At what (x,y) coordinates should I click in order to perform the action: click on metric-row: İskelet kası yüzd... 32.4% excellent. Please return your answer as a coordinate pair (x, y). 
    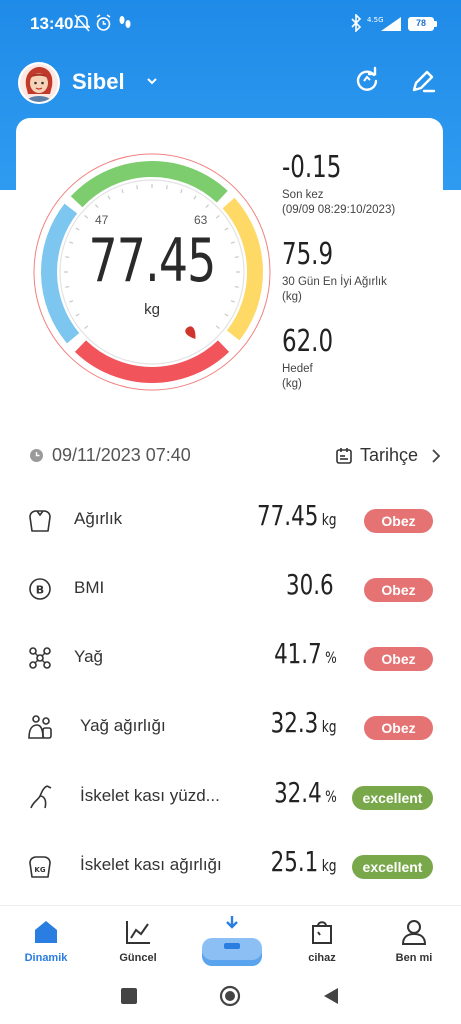
    Looking at the image, I should click on (230, 797).